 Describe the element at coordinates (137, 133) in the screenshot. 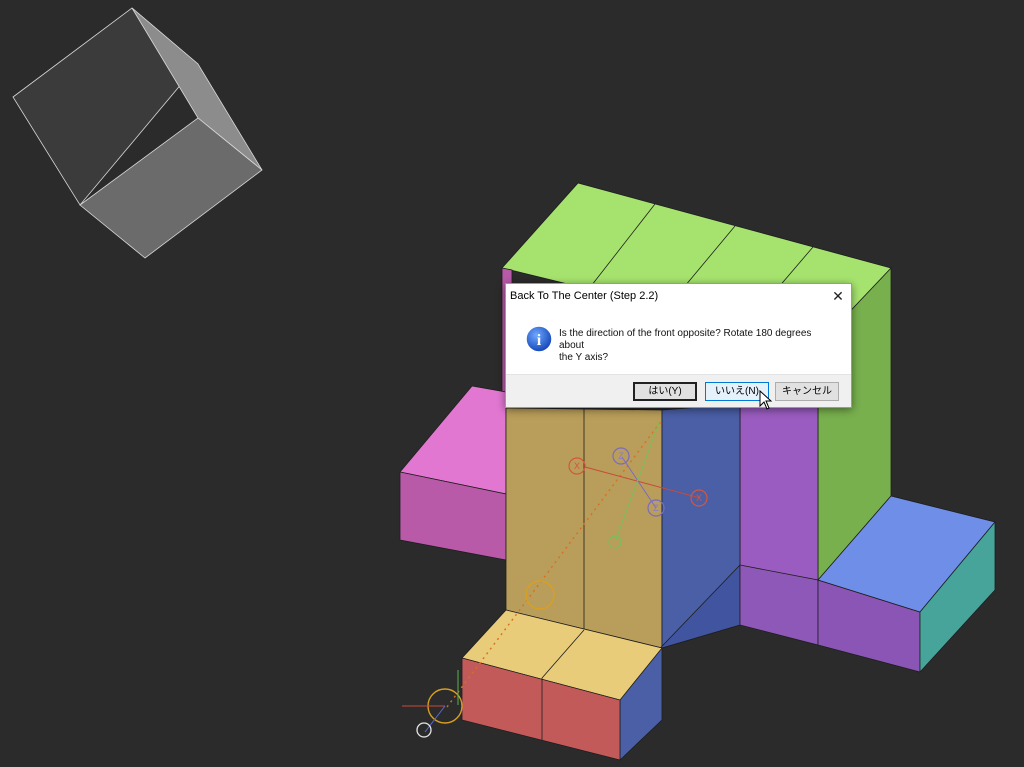

I see `grey-cube` at that location.